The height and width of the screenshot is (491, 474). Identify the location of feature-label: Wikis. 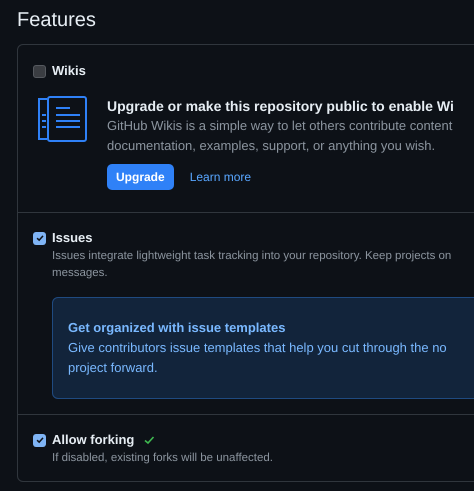
(69, 71).